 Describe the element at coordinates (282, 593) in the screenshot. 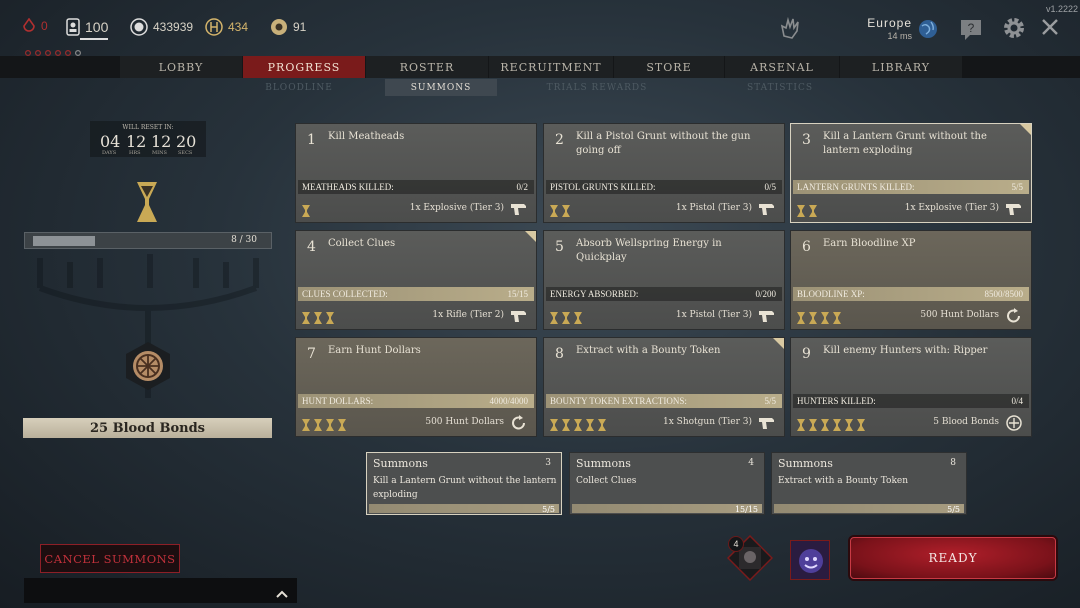

I see `chevron-up-icon` at that location.